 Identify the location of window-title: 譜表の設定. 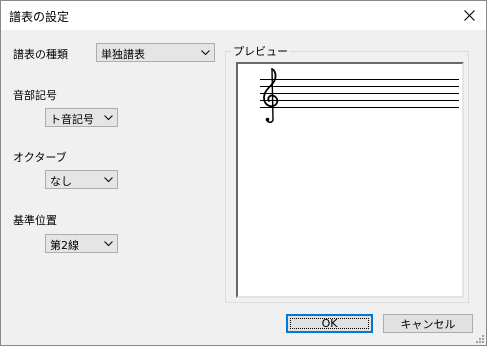
(39, 17).